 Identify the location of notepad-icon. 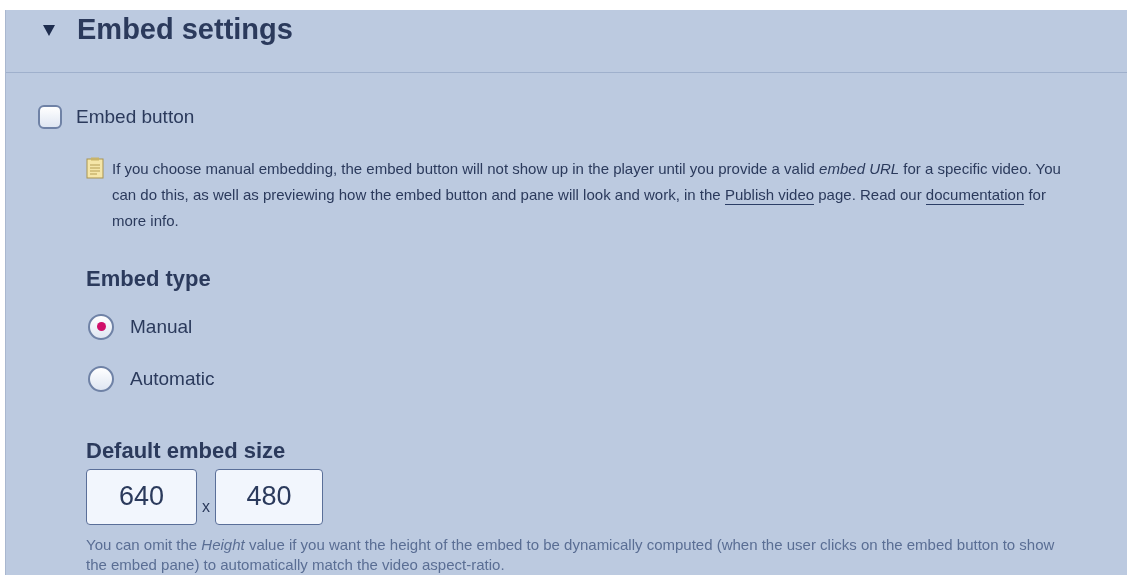
(95, 167).